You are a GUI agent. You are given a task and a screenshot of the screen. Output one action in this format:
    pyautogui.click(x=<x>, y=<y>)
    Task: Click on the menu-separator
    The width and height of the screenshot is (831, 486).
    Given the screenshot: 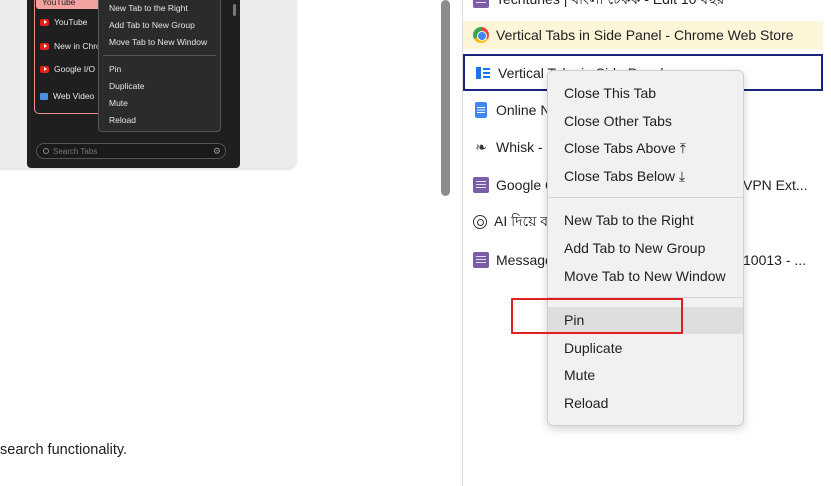 What is the action you would take?
    pyautogui.click(x=645, y=197)
    